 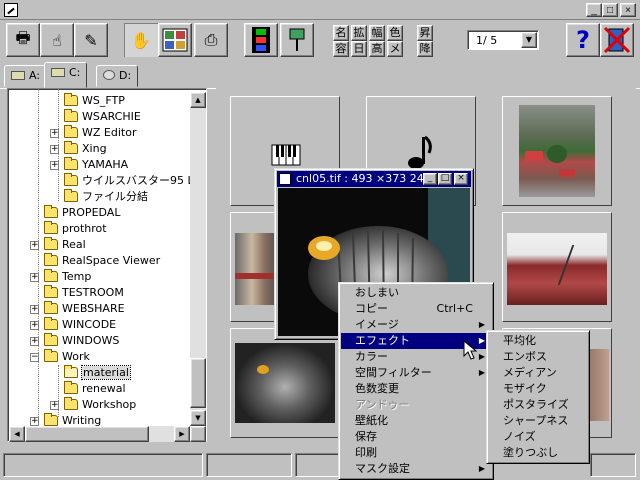 What do you see at coordinates (377, 324) in the screenshot?
I see `menu-item-label: イメージ` at bounding box center [377, 324].